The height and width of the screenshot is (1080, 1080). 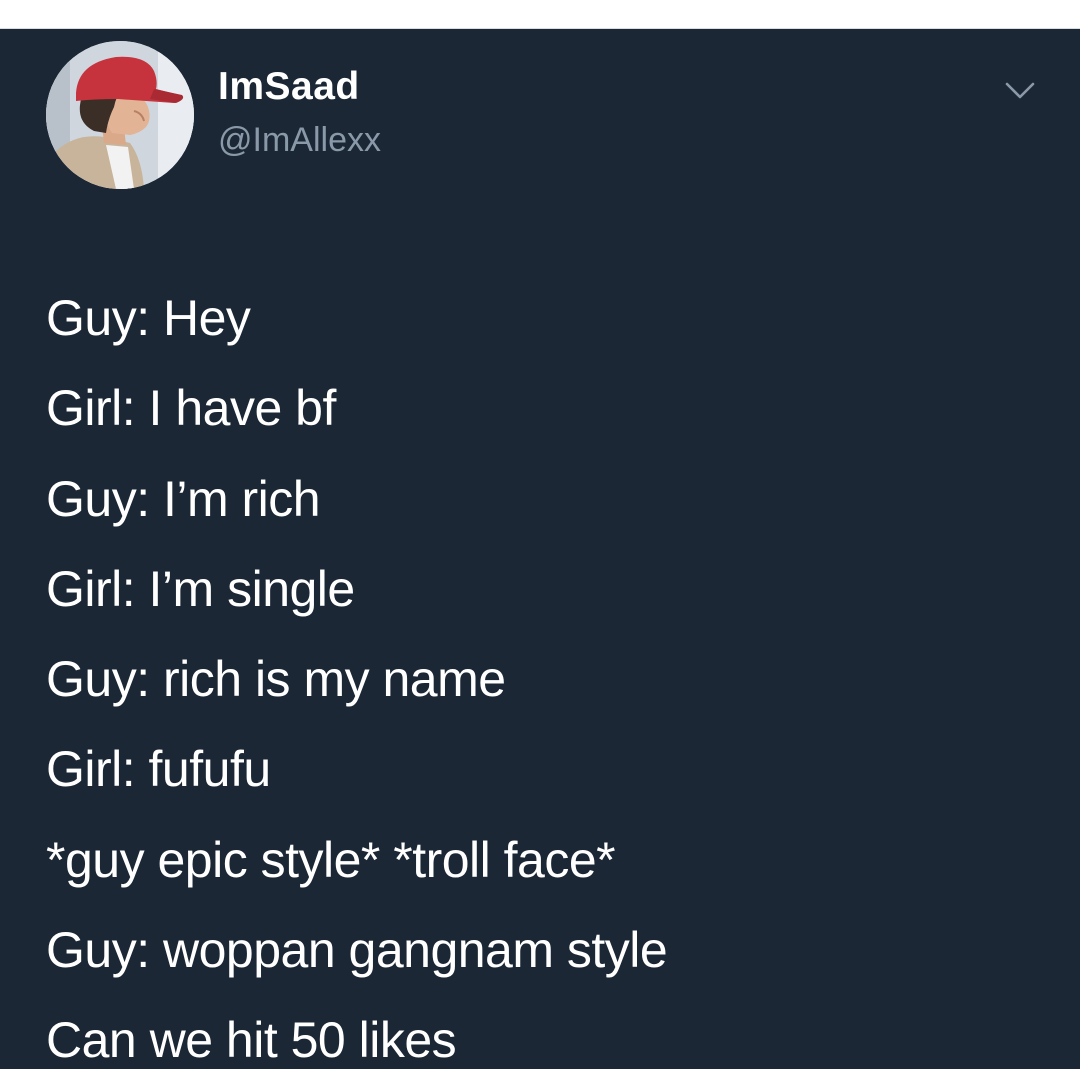 I want to click on tweet-line: Girl: fufufu, so click(x=158, y=769).